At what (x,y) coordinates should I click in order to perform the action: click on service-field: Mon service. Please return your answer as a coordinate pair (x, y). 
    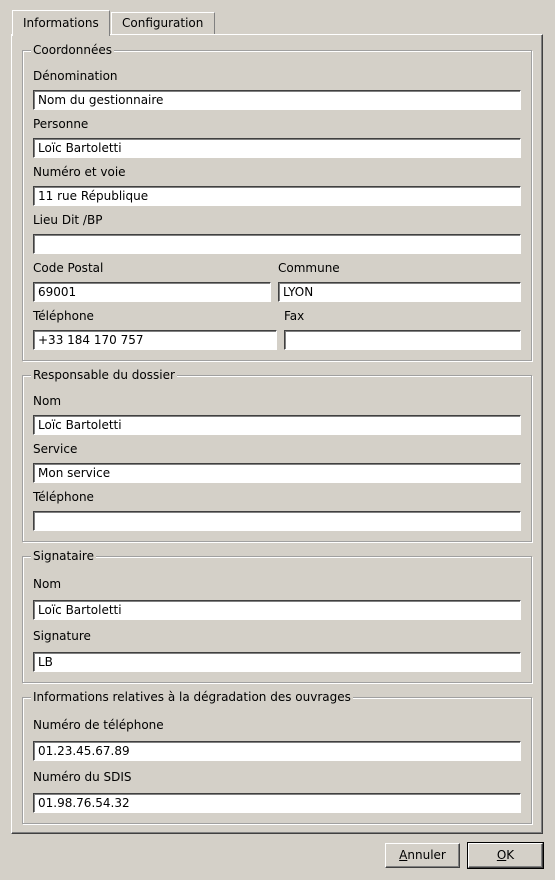
    Looking at the image, I should click on (277, 473).